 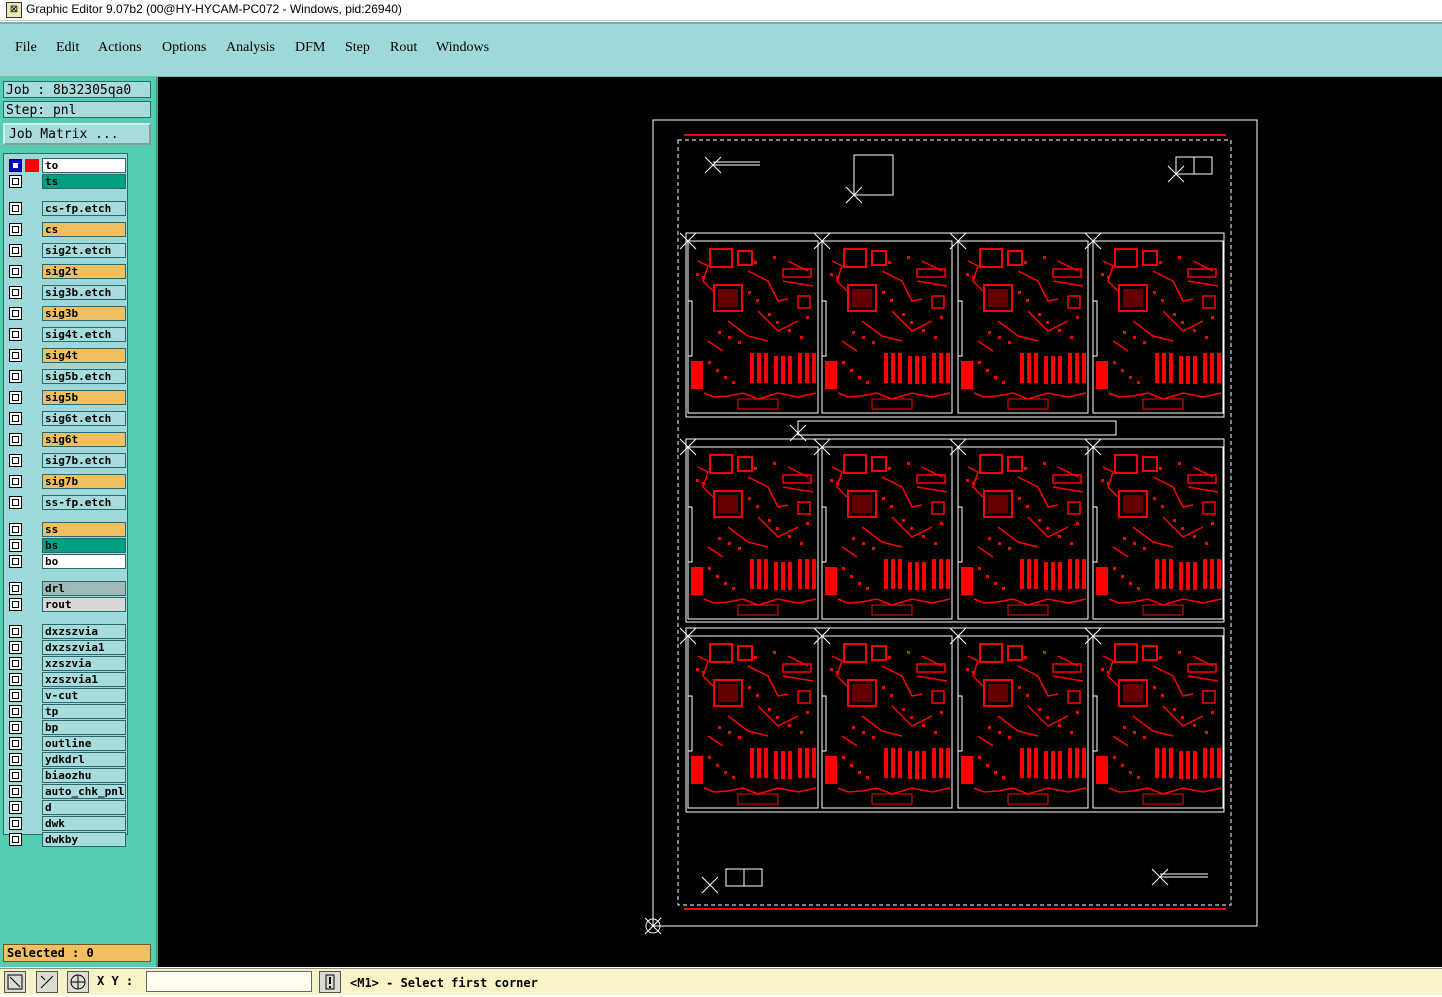 What do you see at coordinates (84, 727) in the screenshot?
I see `layer-name: bp` at bounding box center [84, 727].